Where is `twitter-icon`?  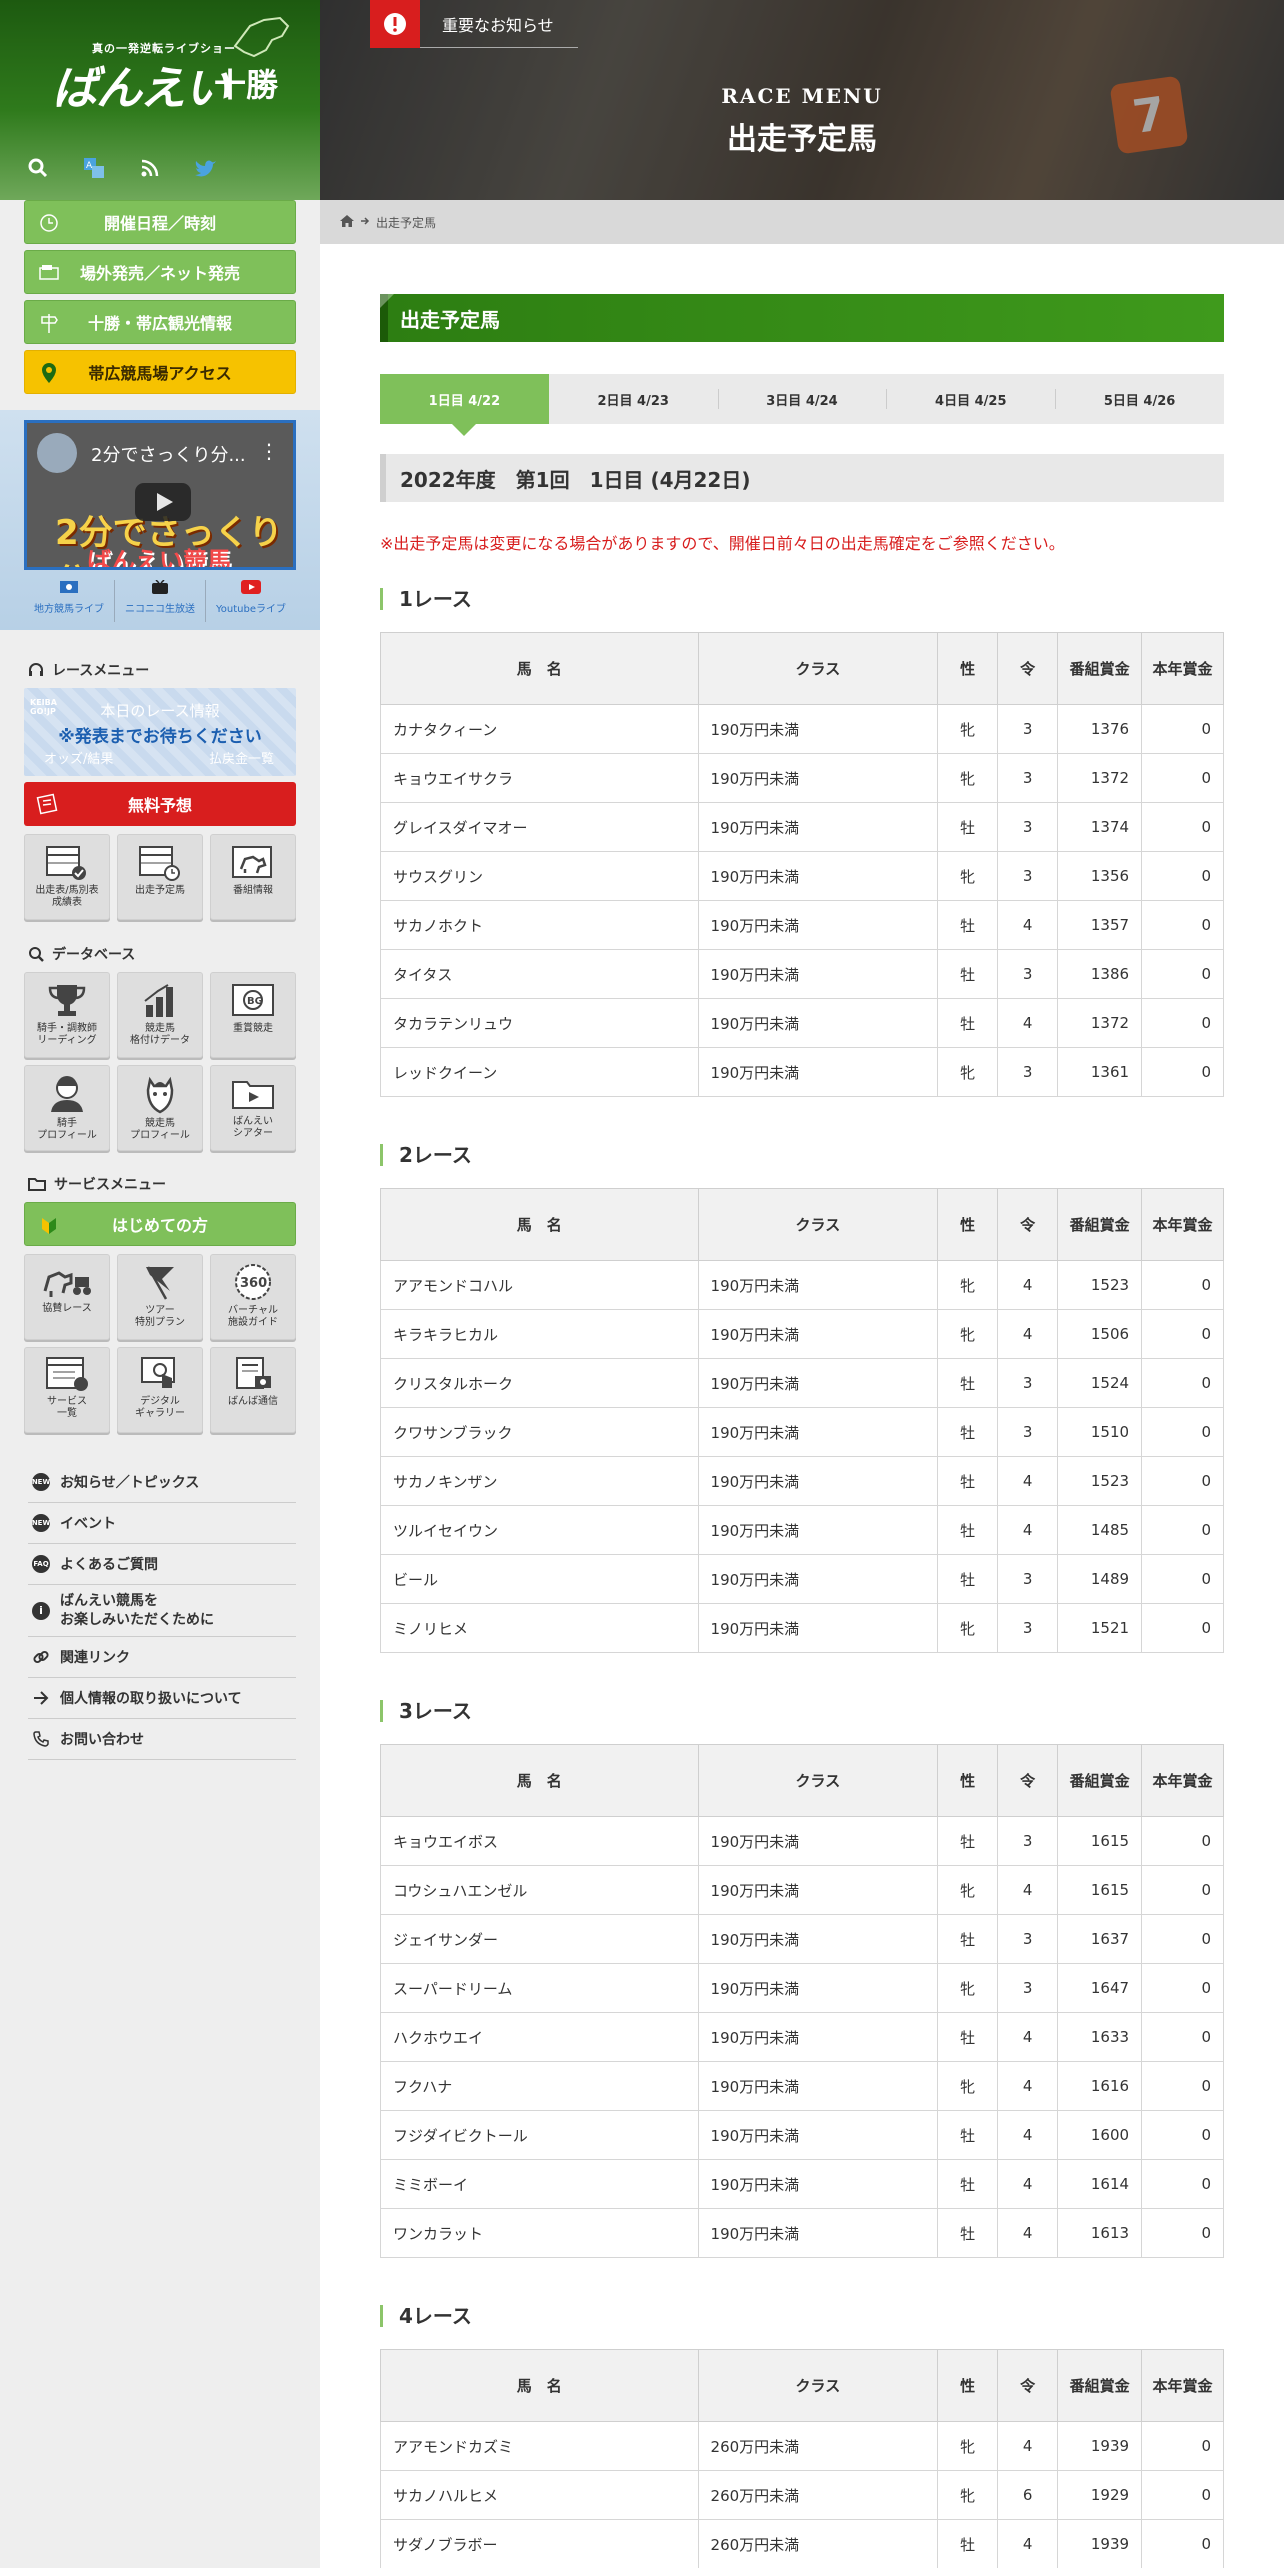 twitter-icon is located at coordinates (206, 168).